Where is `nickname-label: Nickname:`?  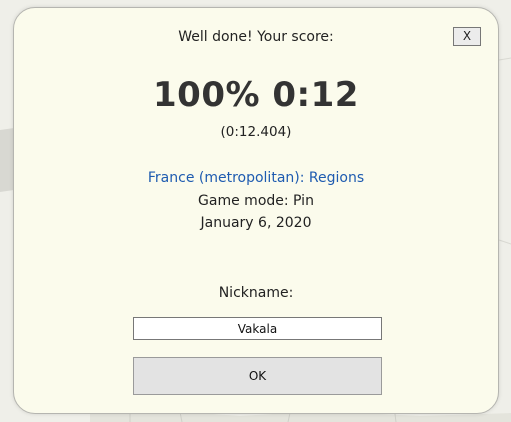
nickname-label: Nickname: is located at coordinates (256, 293).